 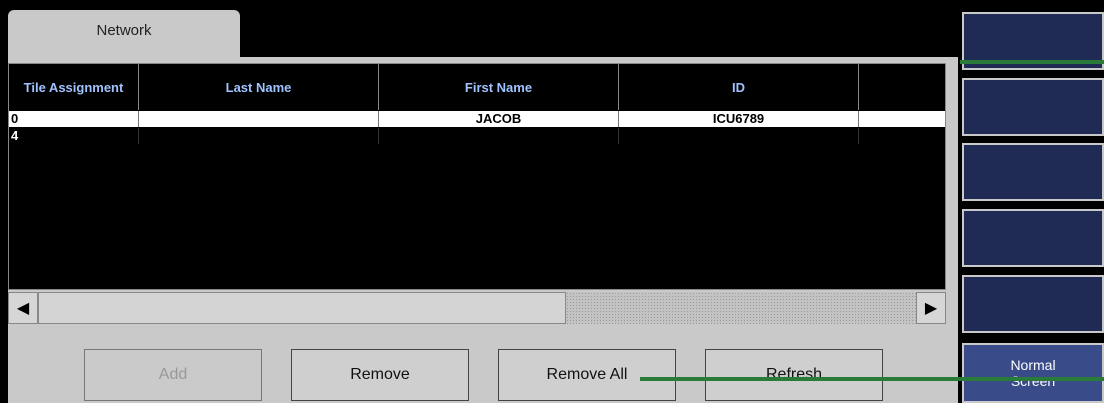 What do you see at coordinates (74, 136) in the screenshot?
I see `cell-tile-assignment: 4` at bounding box center [74, 136].